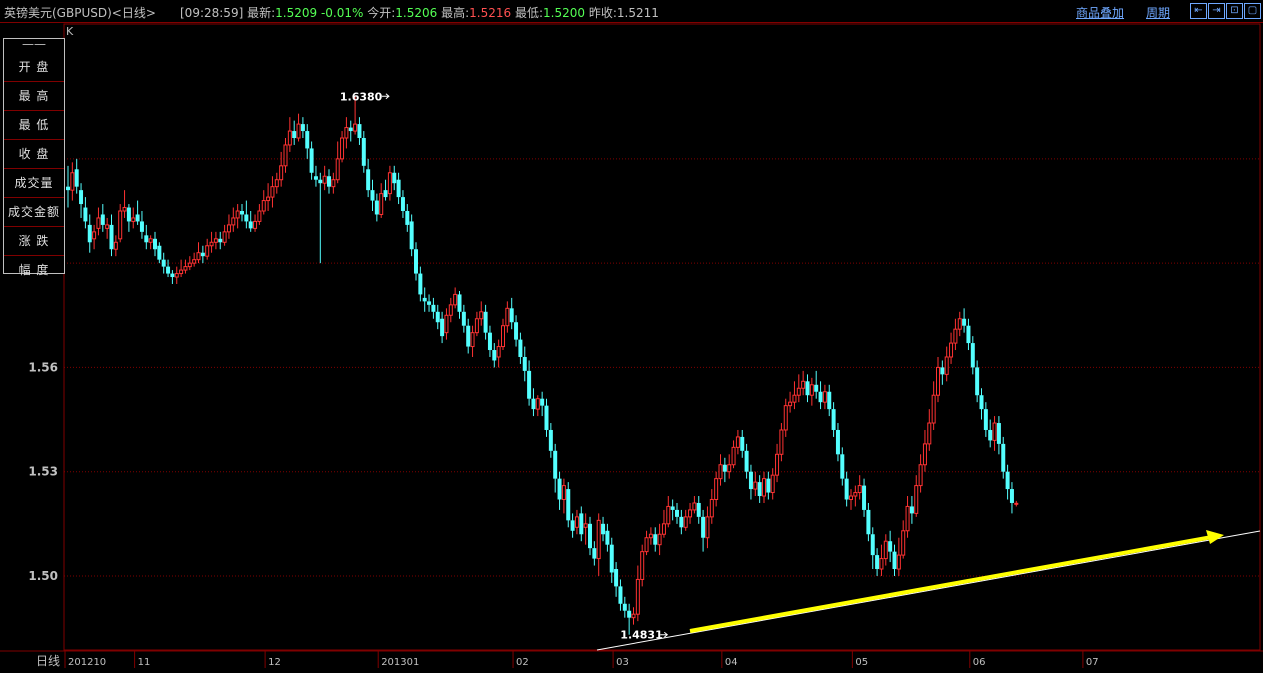 The height and width of the screenshot is (673, 1263). I want to click on ohlc-info-panel: —— 开 盘最 高最 低收 盘成交量 成交金额涨 跌幅 度, so click(34, 157).